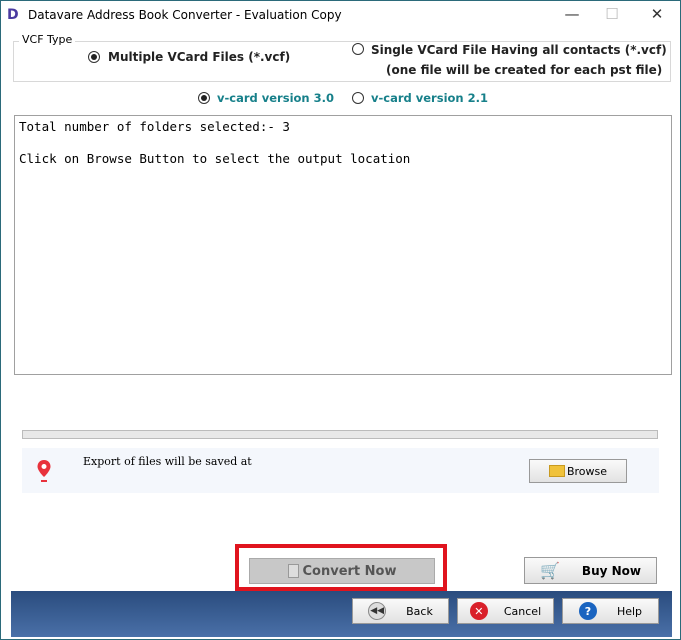 The height and width of the screenshot is (640, 681). Describe the element at coordinates (358, 98) in the screenshot. I see `vcard-21-radio` at that location.